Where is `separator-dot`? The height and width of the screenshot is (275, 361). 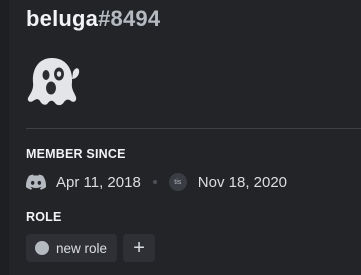
separator-dot is located at coordinates (154, 182).